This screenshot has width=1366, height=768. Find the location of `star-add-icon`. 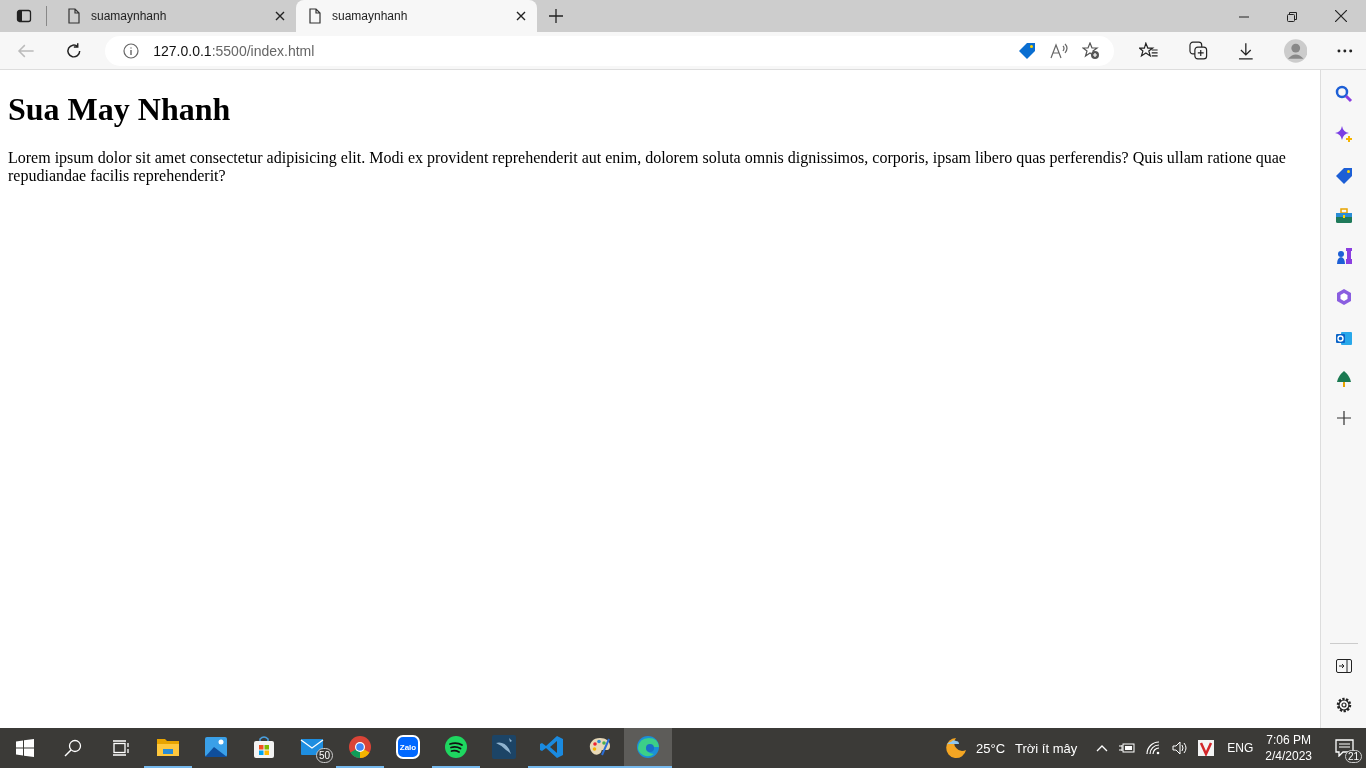

star-add-icon is located at coordinates (1091, 50).